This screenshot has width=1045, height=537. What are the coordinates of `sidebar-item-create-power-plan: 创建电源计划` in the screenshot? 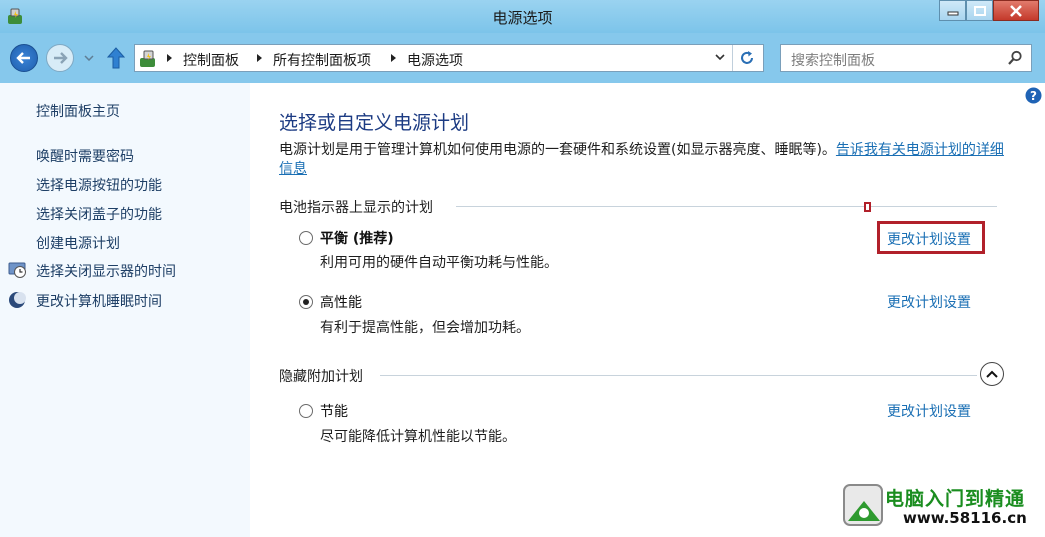 It's located at (78, 243).